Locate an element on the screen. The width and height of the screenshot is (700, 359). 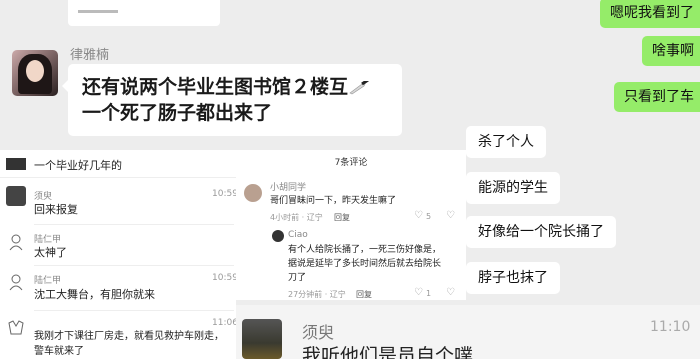
comment-text: 沈工大舞台，有胆你就来 is located at coordinates (94, 294).